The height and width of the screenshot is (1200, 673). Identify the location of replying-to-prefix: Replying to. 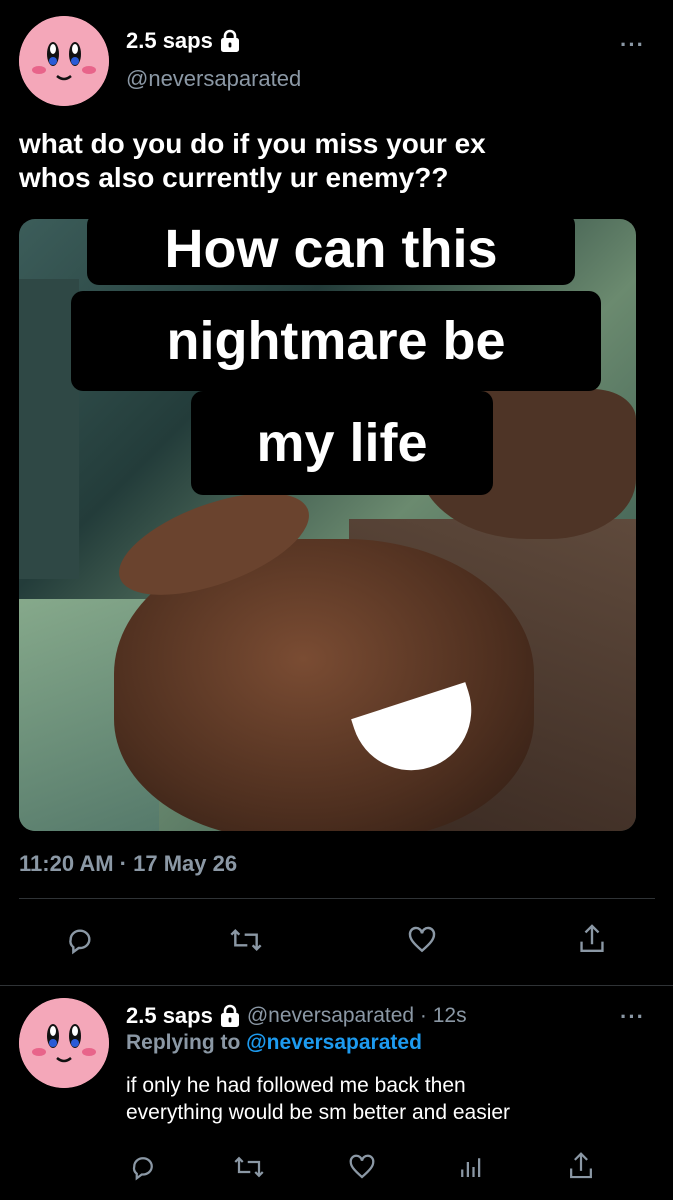
(186, 1042).